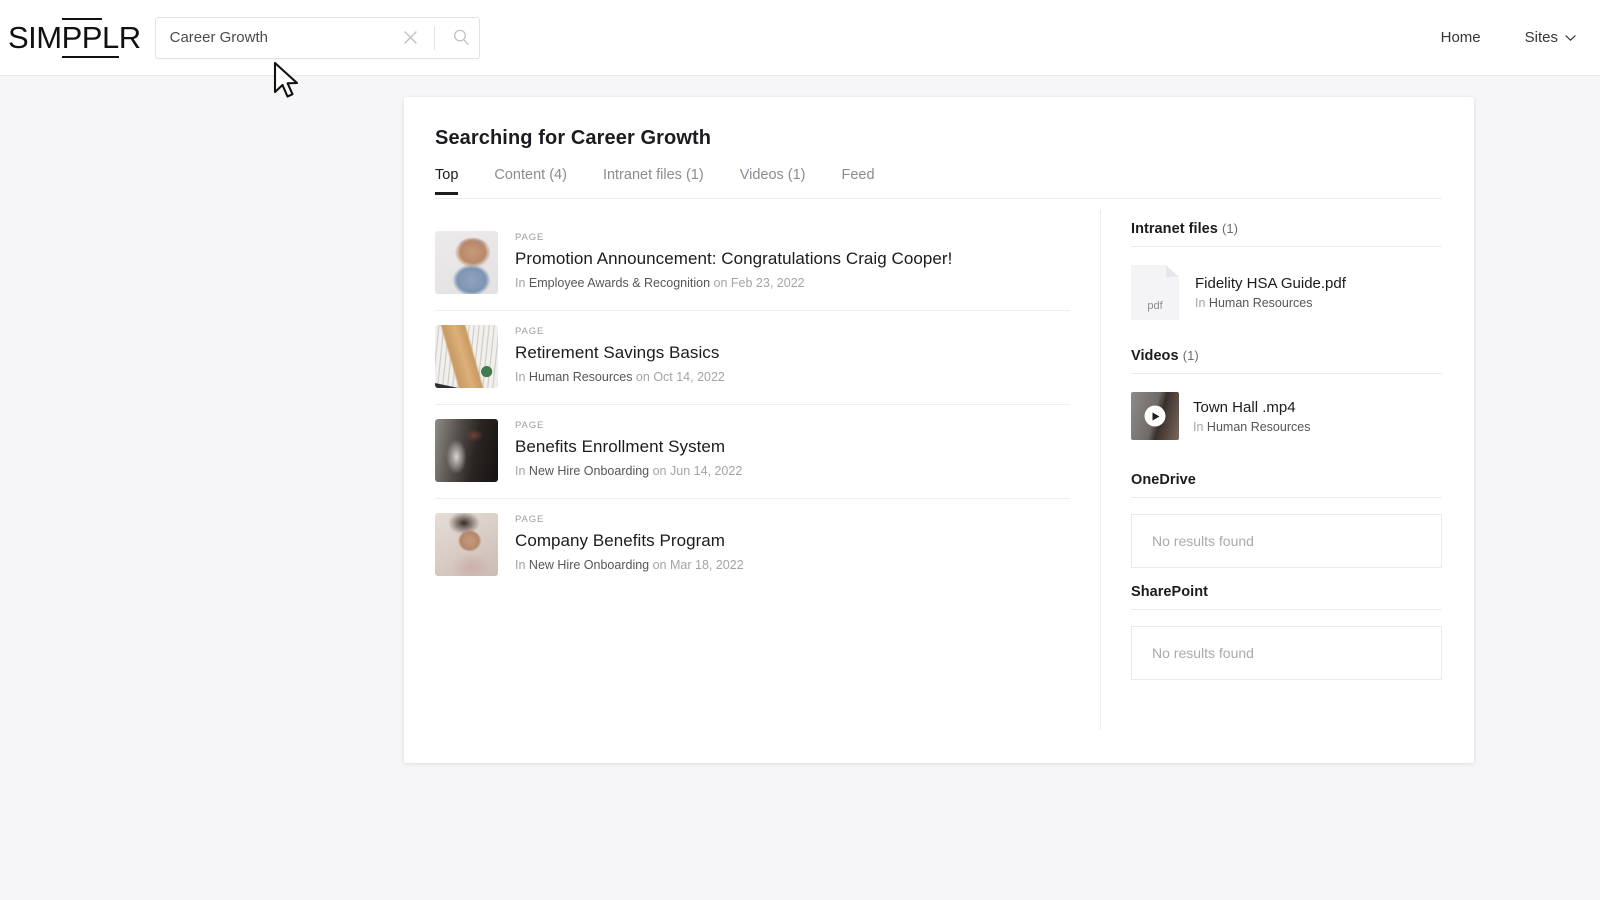 The width and height of the screenshot is (1600, 900). What do you see at coordinates (1155, 292) in the screenshot?
I see `pdf-file-icon: pdf` at bounding box center [1155, 292].